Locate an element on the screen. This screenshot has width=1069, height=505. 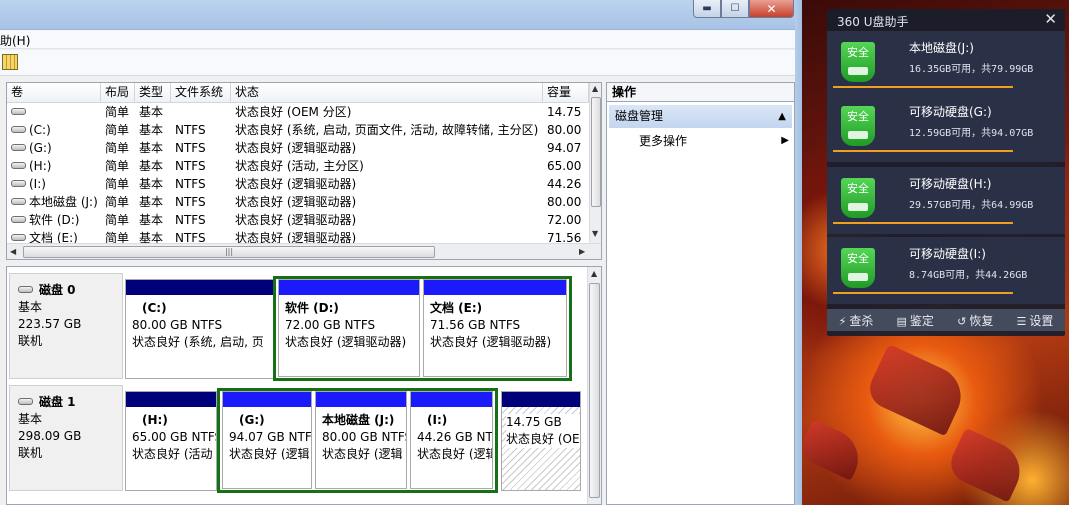
drive-name: 本地磁盘(J:) is located at coordinates (941, 48).